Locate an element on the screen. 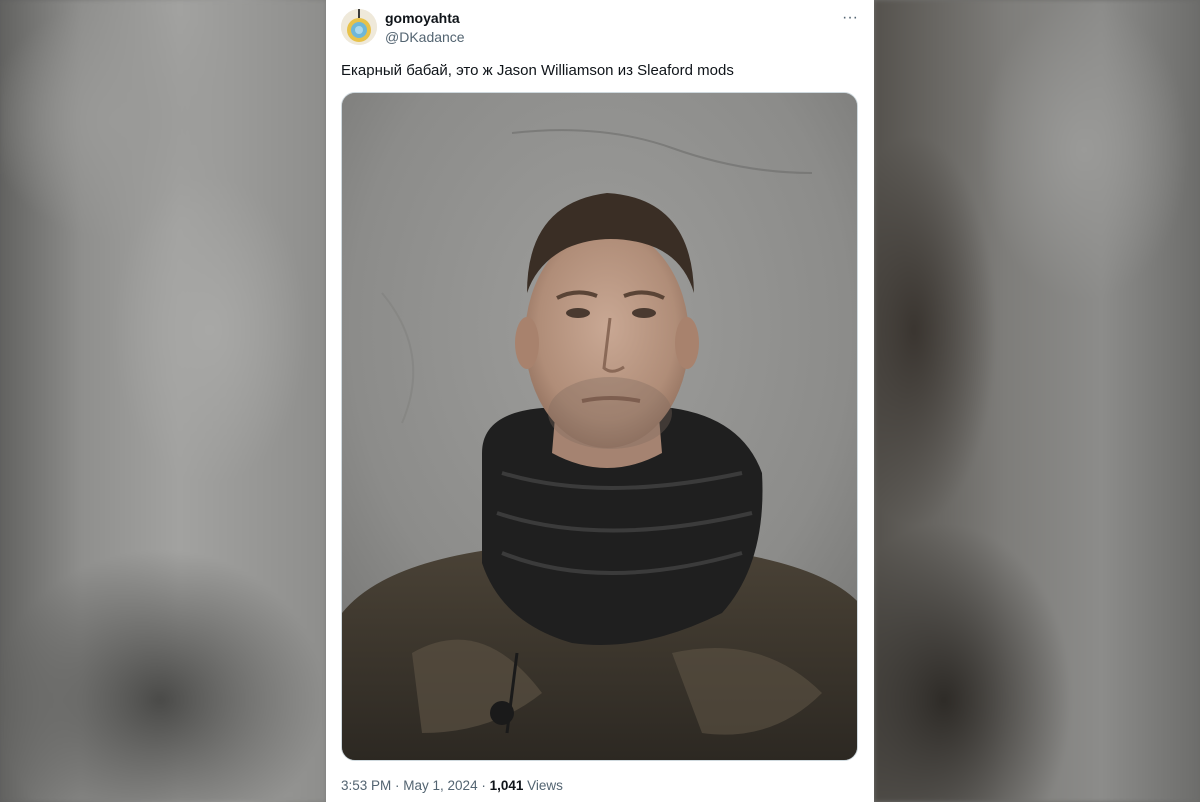  tweet-time: 3:53 PM is located at coordinates (366, 785).